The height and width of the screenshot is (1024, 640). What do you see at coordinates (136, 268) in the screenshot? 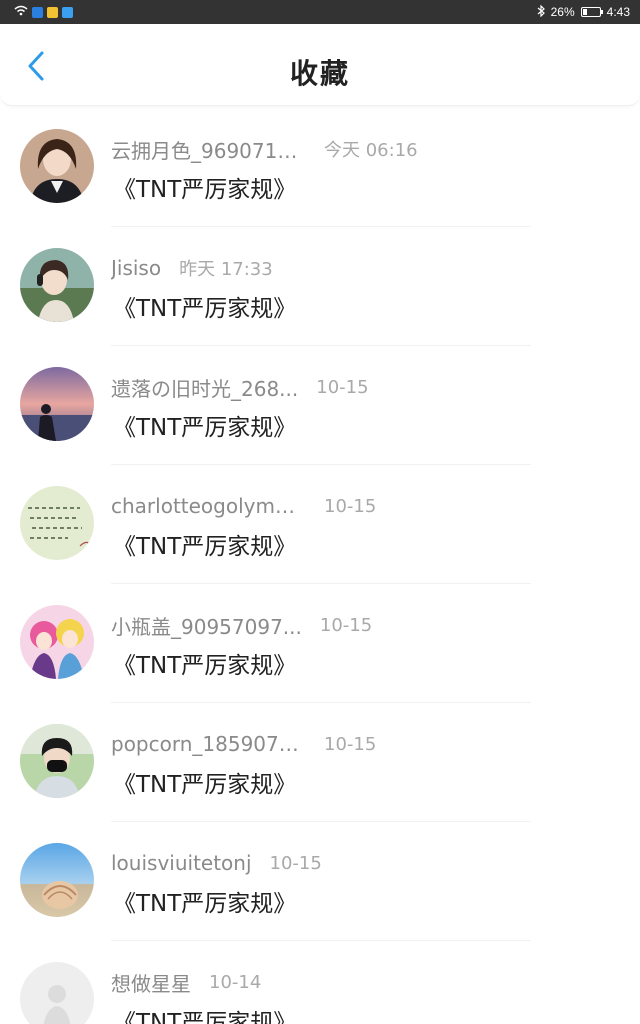
I see `username: Jisiso` at bounding box center [136, 268].